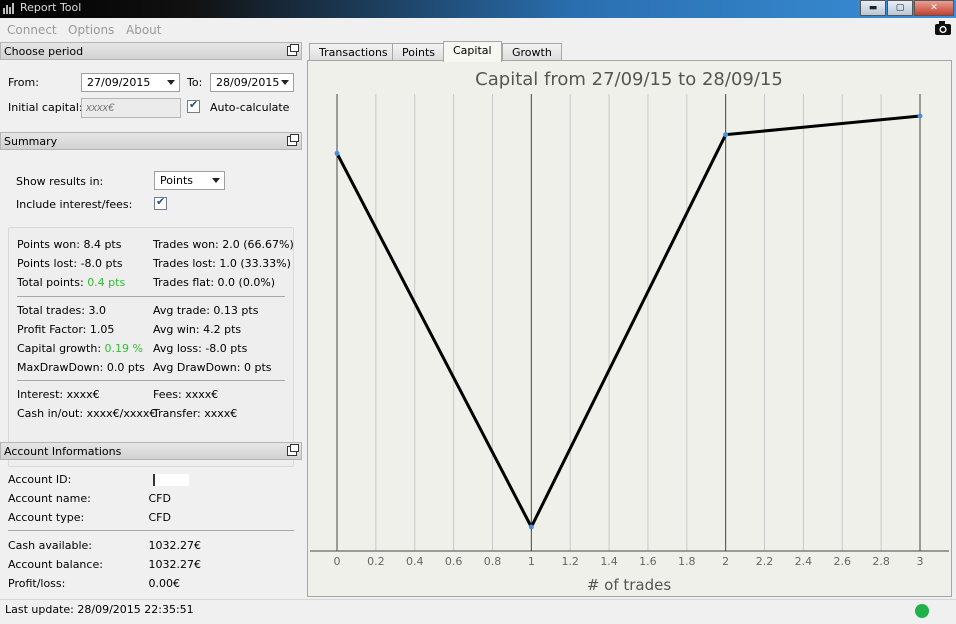 This screenshot has width=956, height=624. What do you see at coordinates (226, 348) in the screenshot?
I see `stat-value: -8.0 pts` at bounding box center [226, 348].